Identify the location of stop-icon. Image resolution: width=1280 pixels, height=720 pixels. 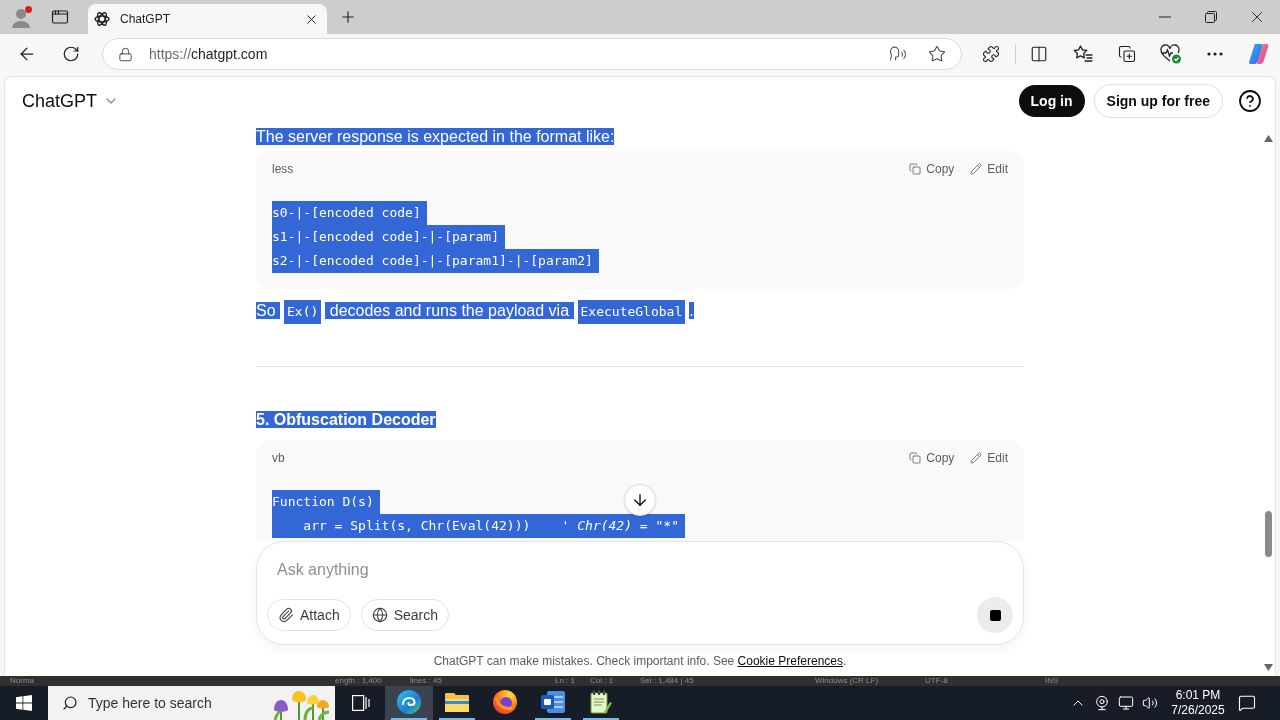
(995, 615).